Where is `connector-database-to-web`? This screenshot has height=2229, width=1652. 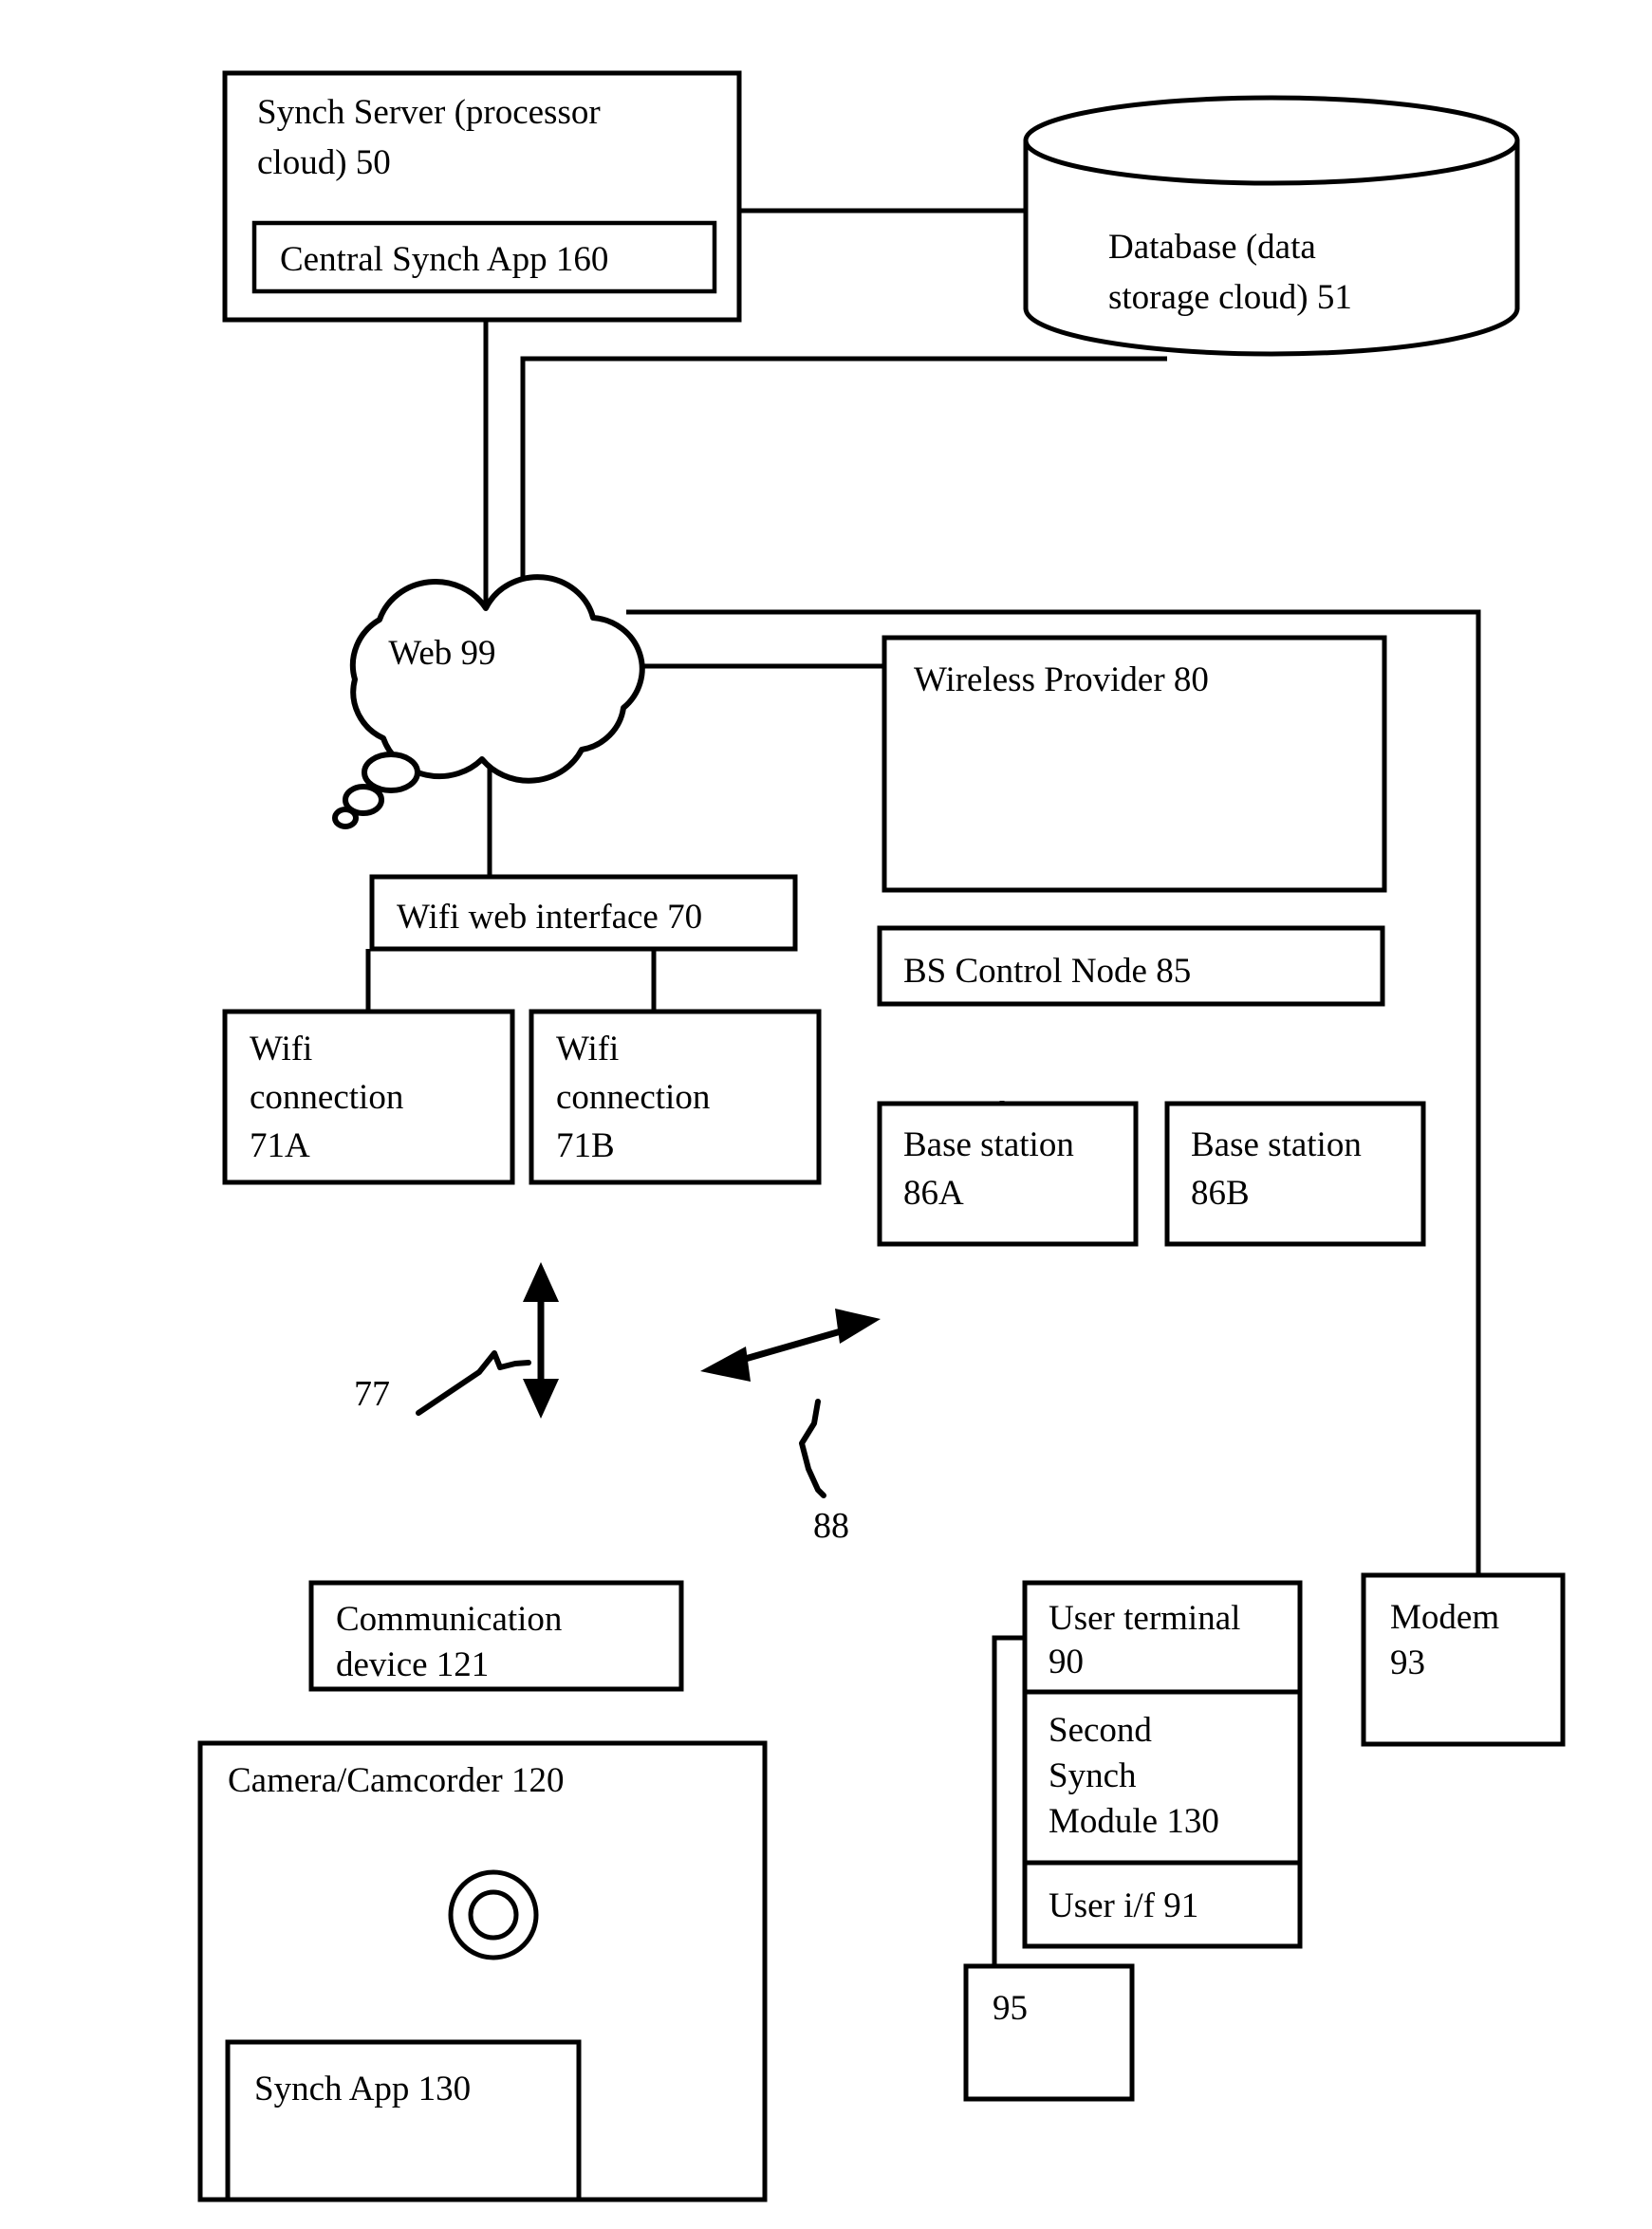 connector-database-to-web is located at coordinates (843, 486).